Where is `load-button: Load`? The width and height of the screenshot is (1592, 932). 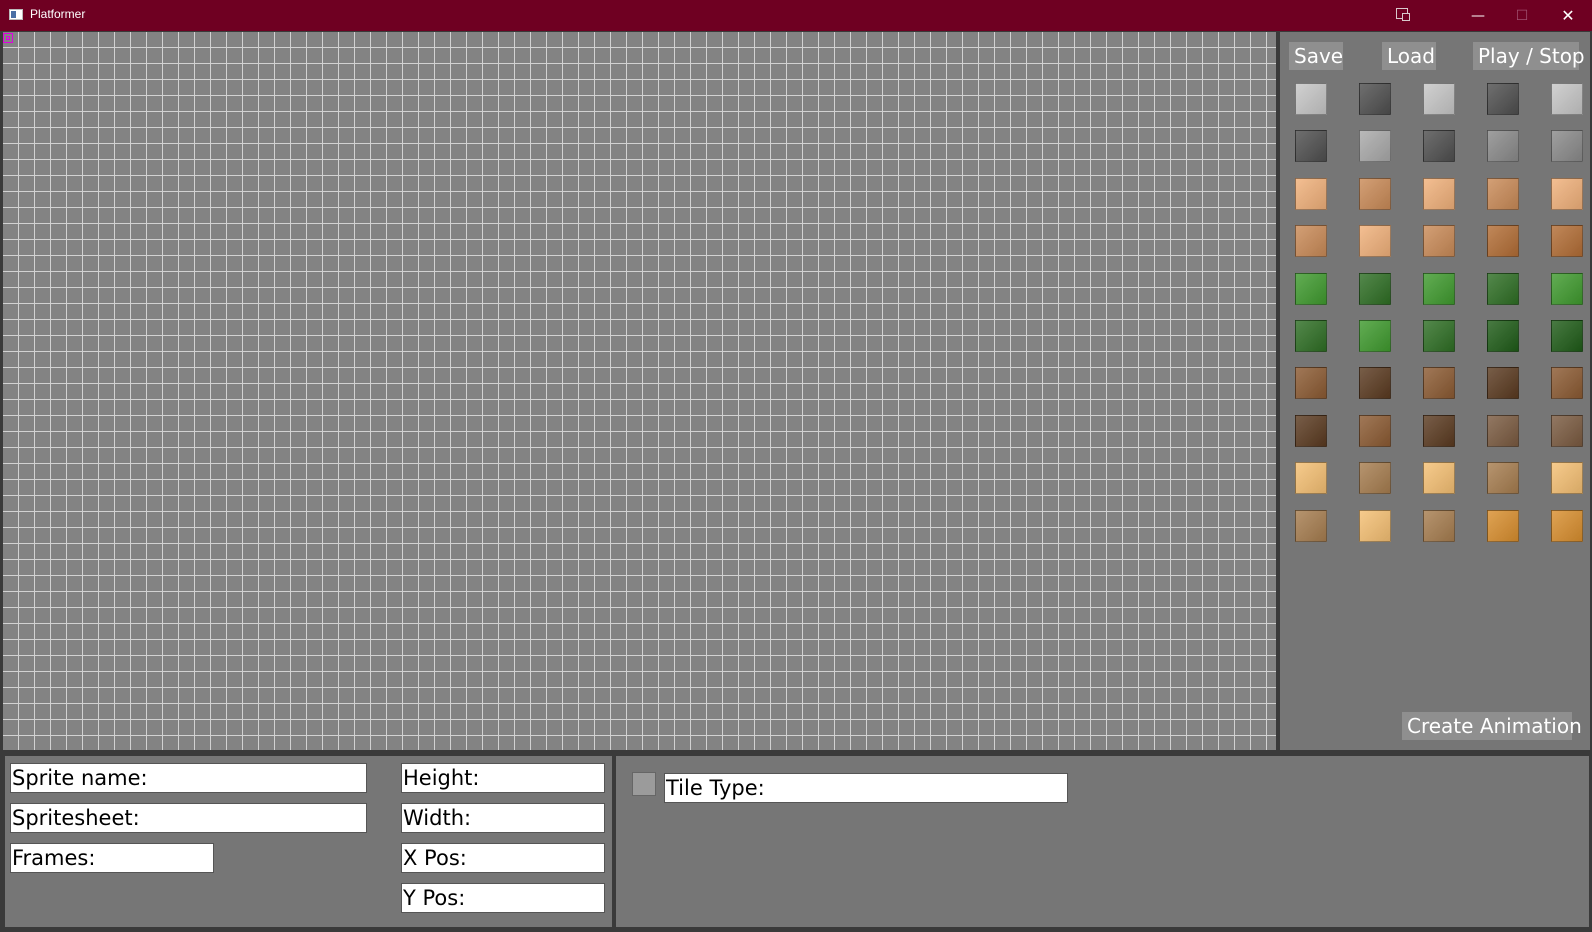 load-button: Load is located at coordinates (1409, 56).